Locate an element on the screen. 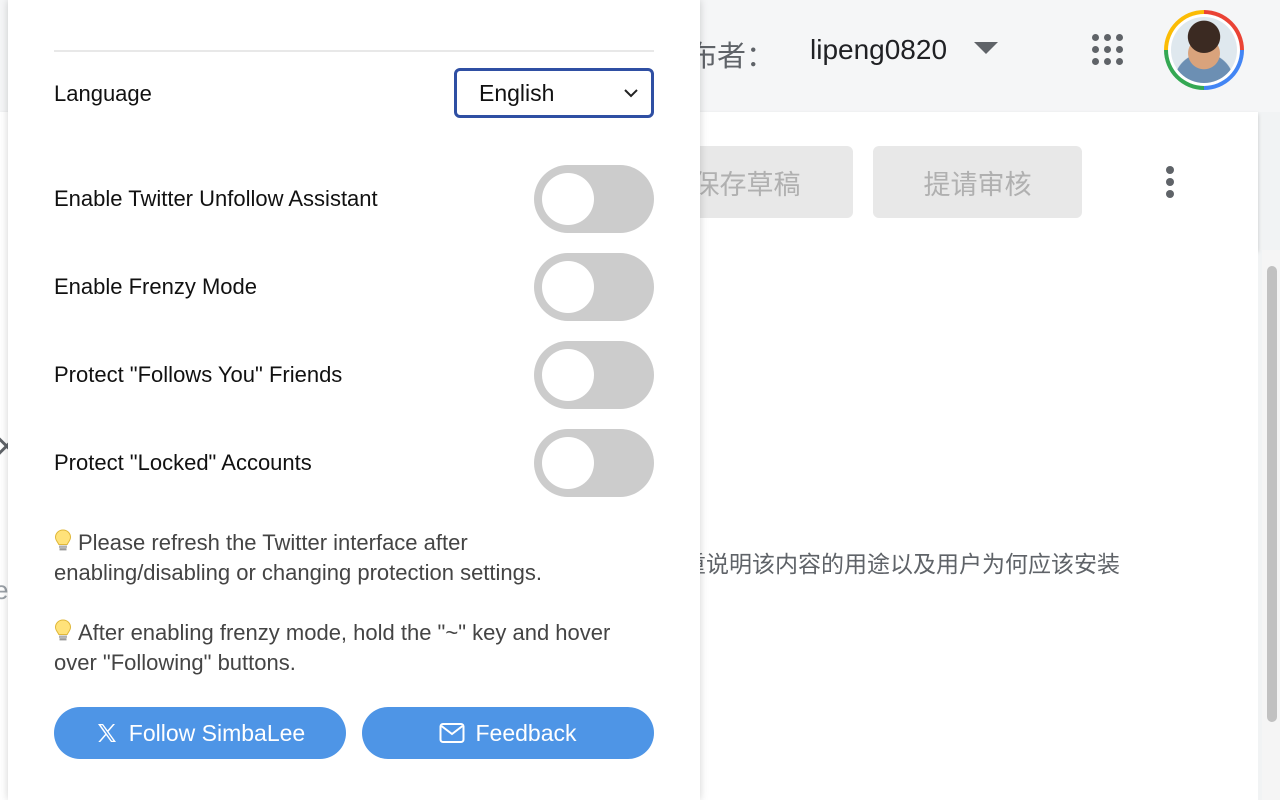 This screenshot has height=800, width=1280. toggle-unfollow-assistant is located at coordinates (594, 199).